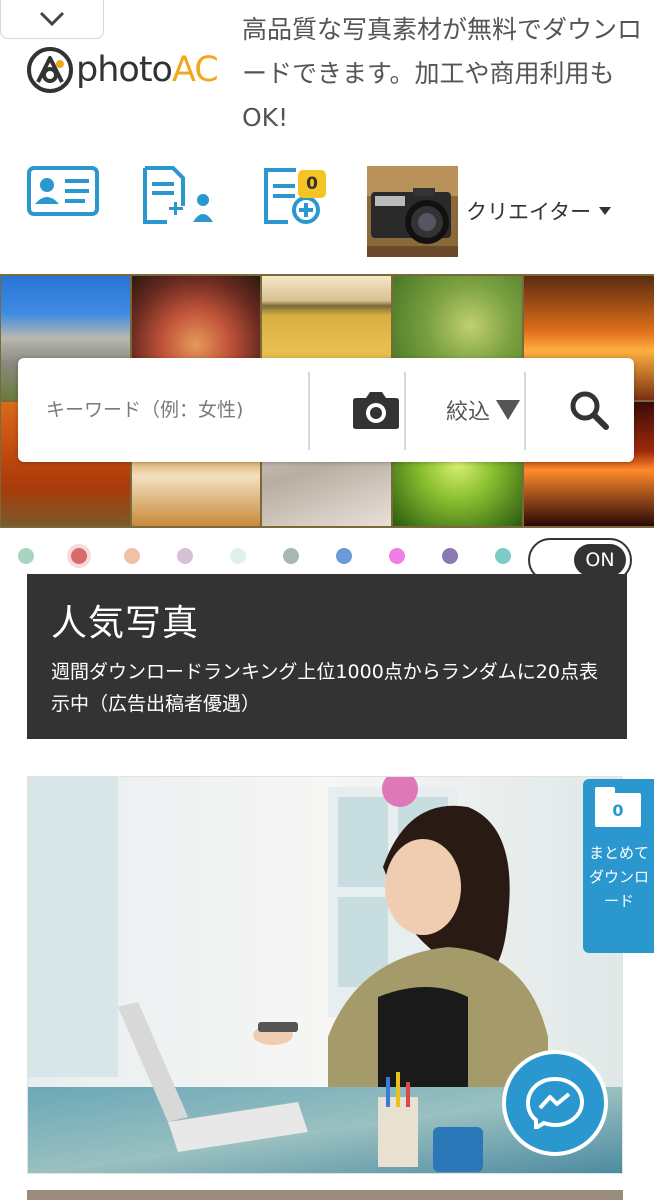 The width and height of the screenshot is (654, 1200). Describe the element at coordinates (442, 73) in the screenshot. I see `site-tagline: 高品質な写真素材が無料でダウンロードできます。加工や商用利用もOK!` at that location.